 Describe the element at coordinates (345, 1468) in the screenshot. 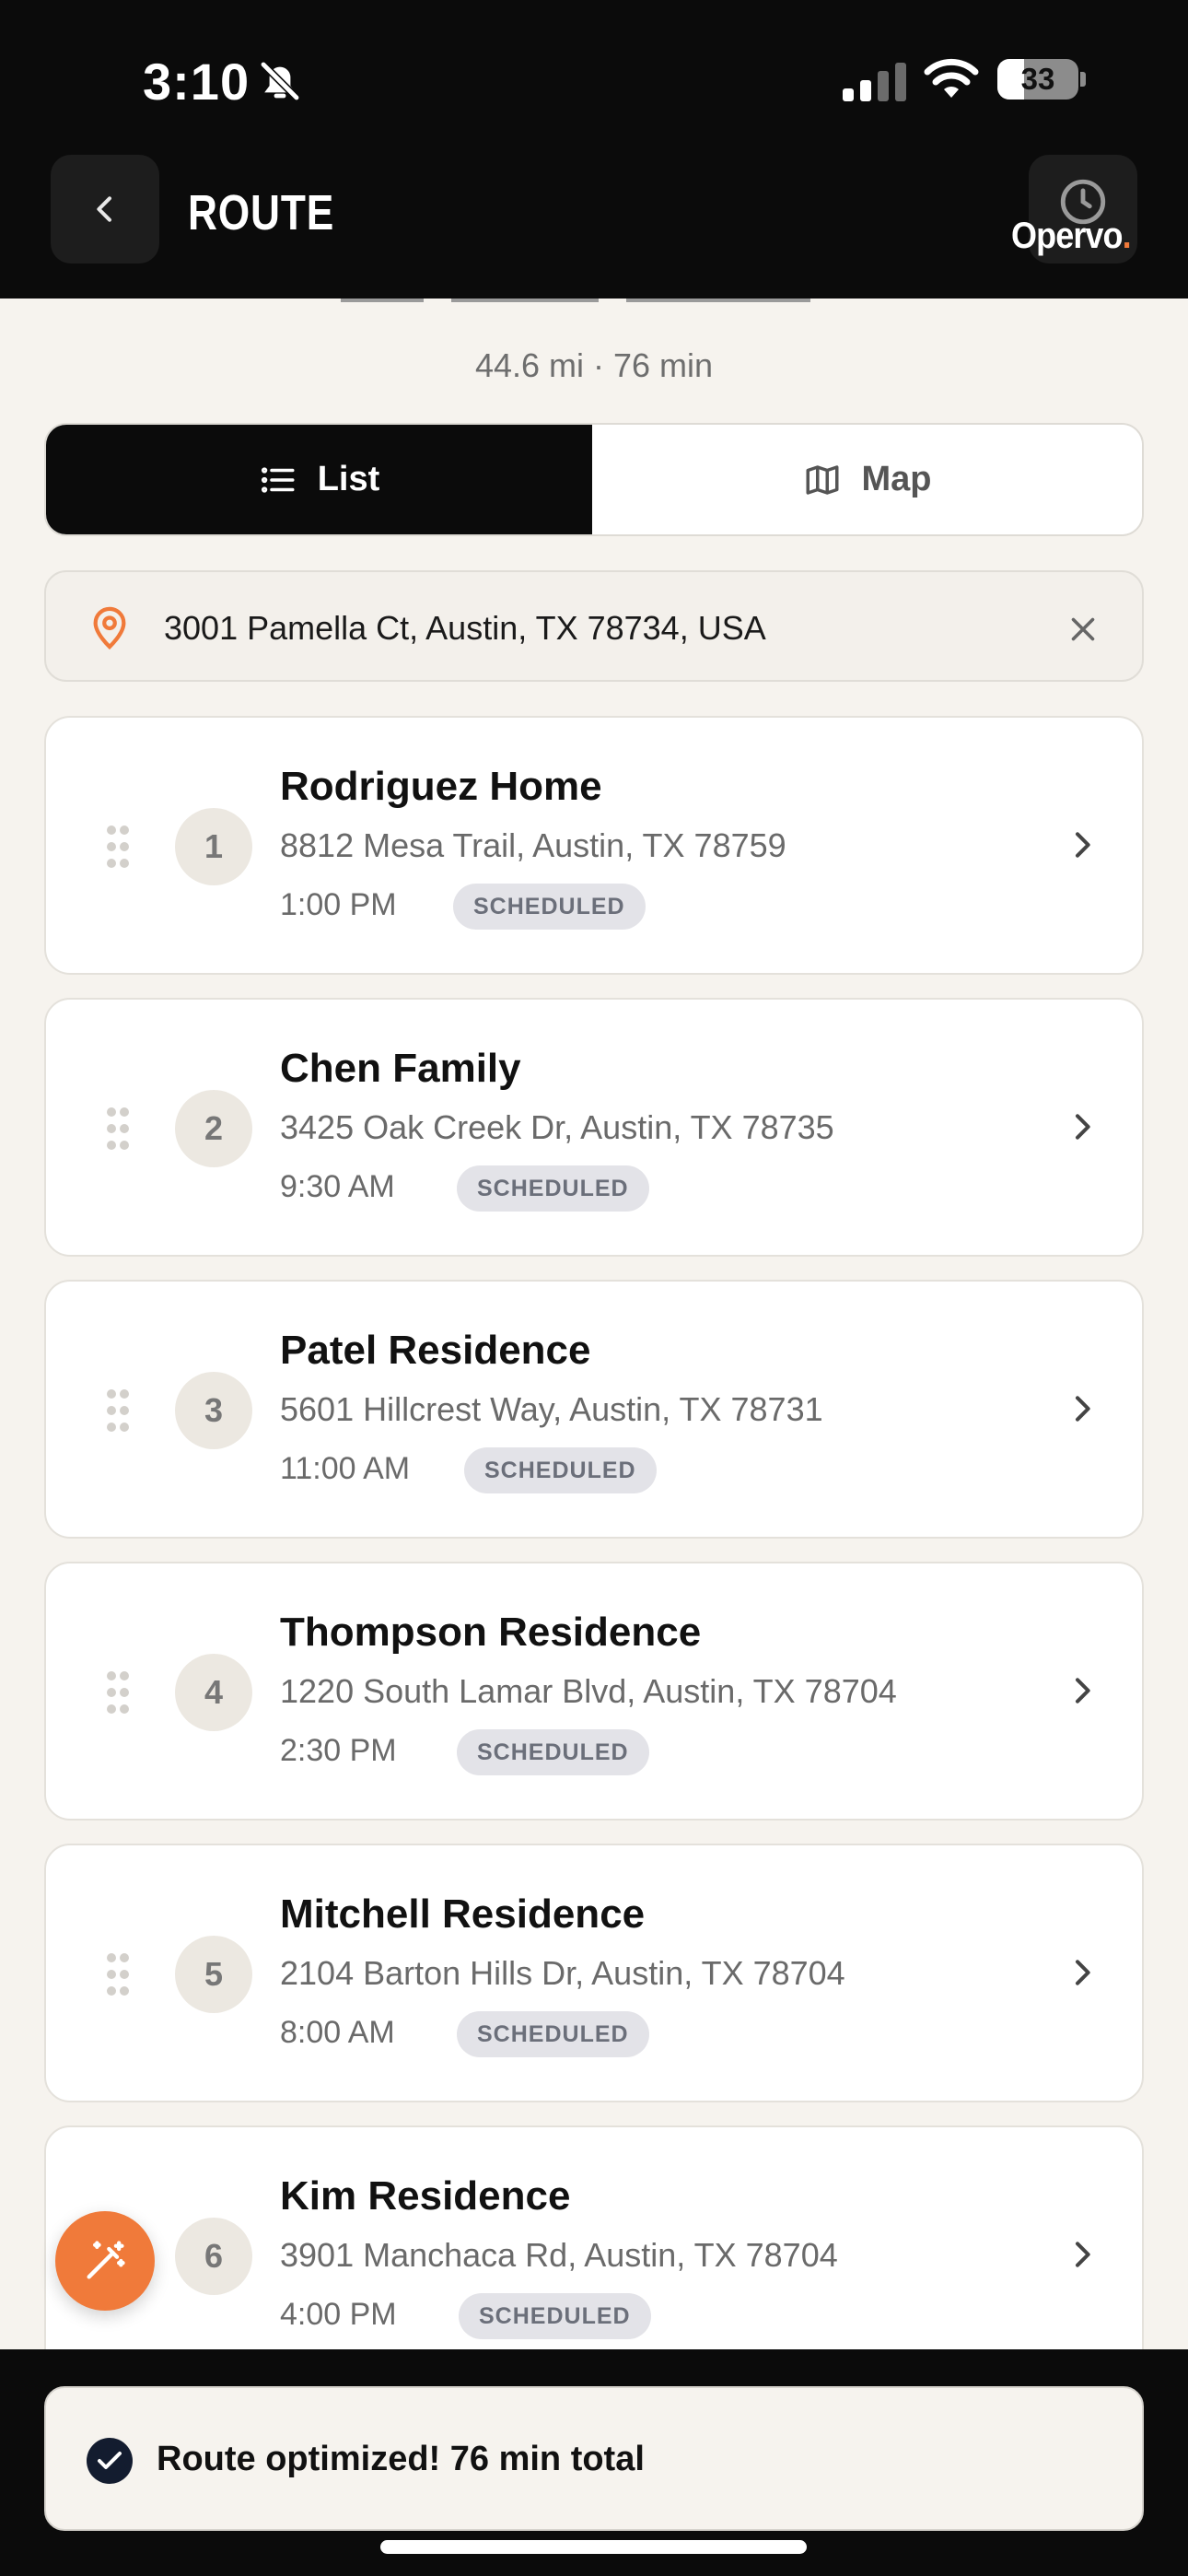

I see `stop-time: 11:00 AM` at that location.